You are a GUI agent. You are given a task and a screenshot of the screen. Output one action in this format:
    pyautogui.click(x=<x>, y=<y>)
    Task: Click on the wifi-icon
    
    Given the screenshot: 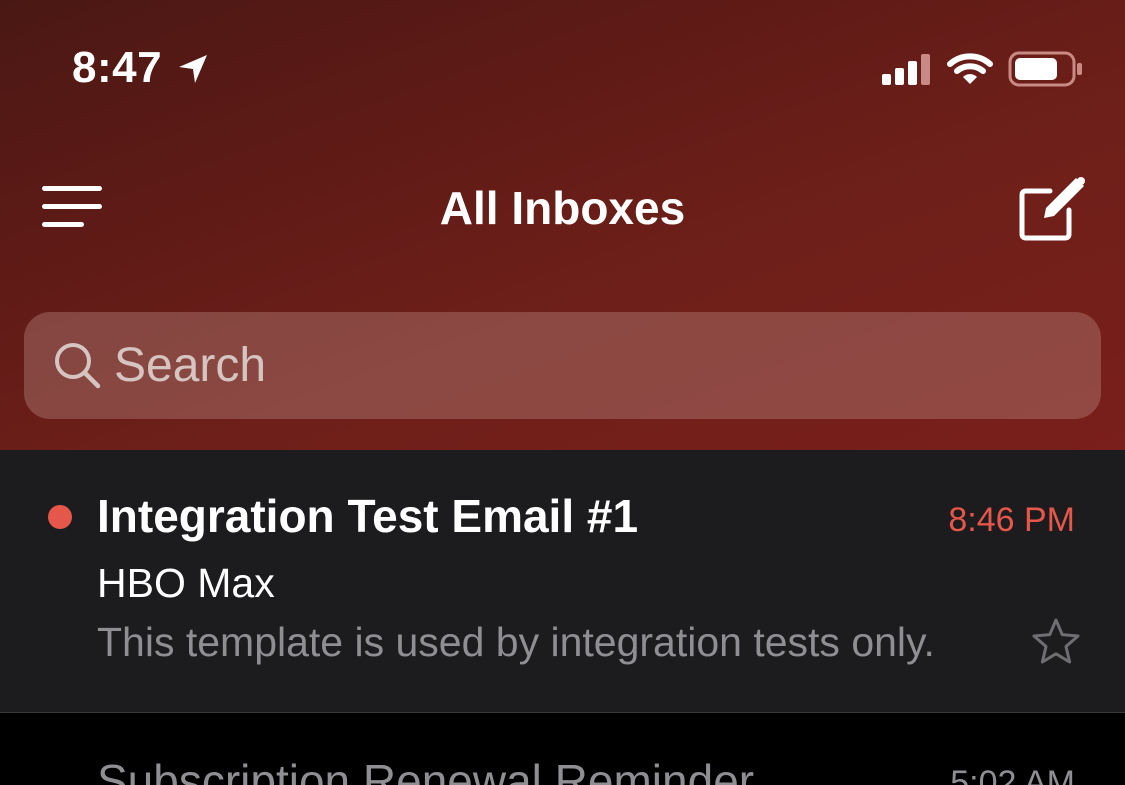 What is the action you would take?
    pyautogui.click(x=970, y=68)
    